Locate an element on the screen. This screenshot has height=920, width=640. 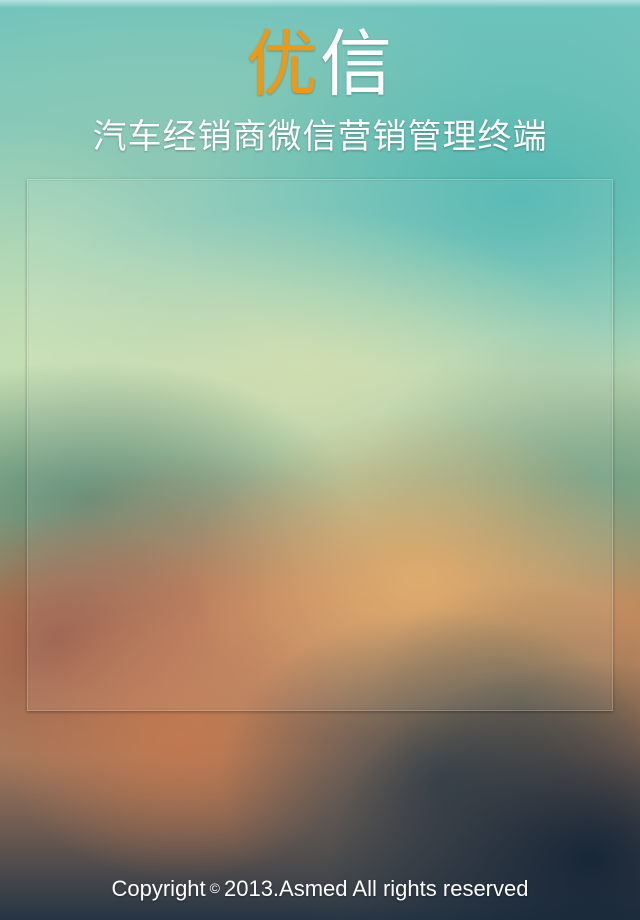
app-logo: 优信 is located at coordinates (320, 64).